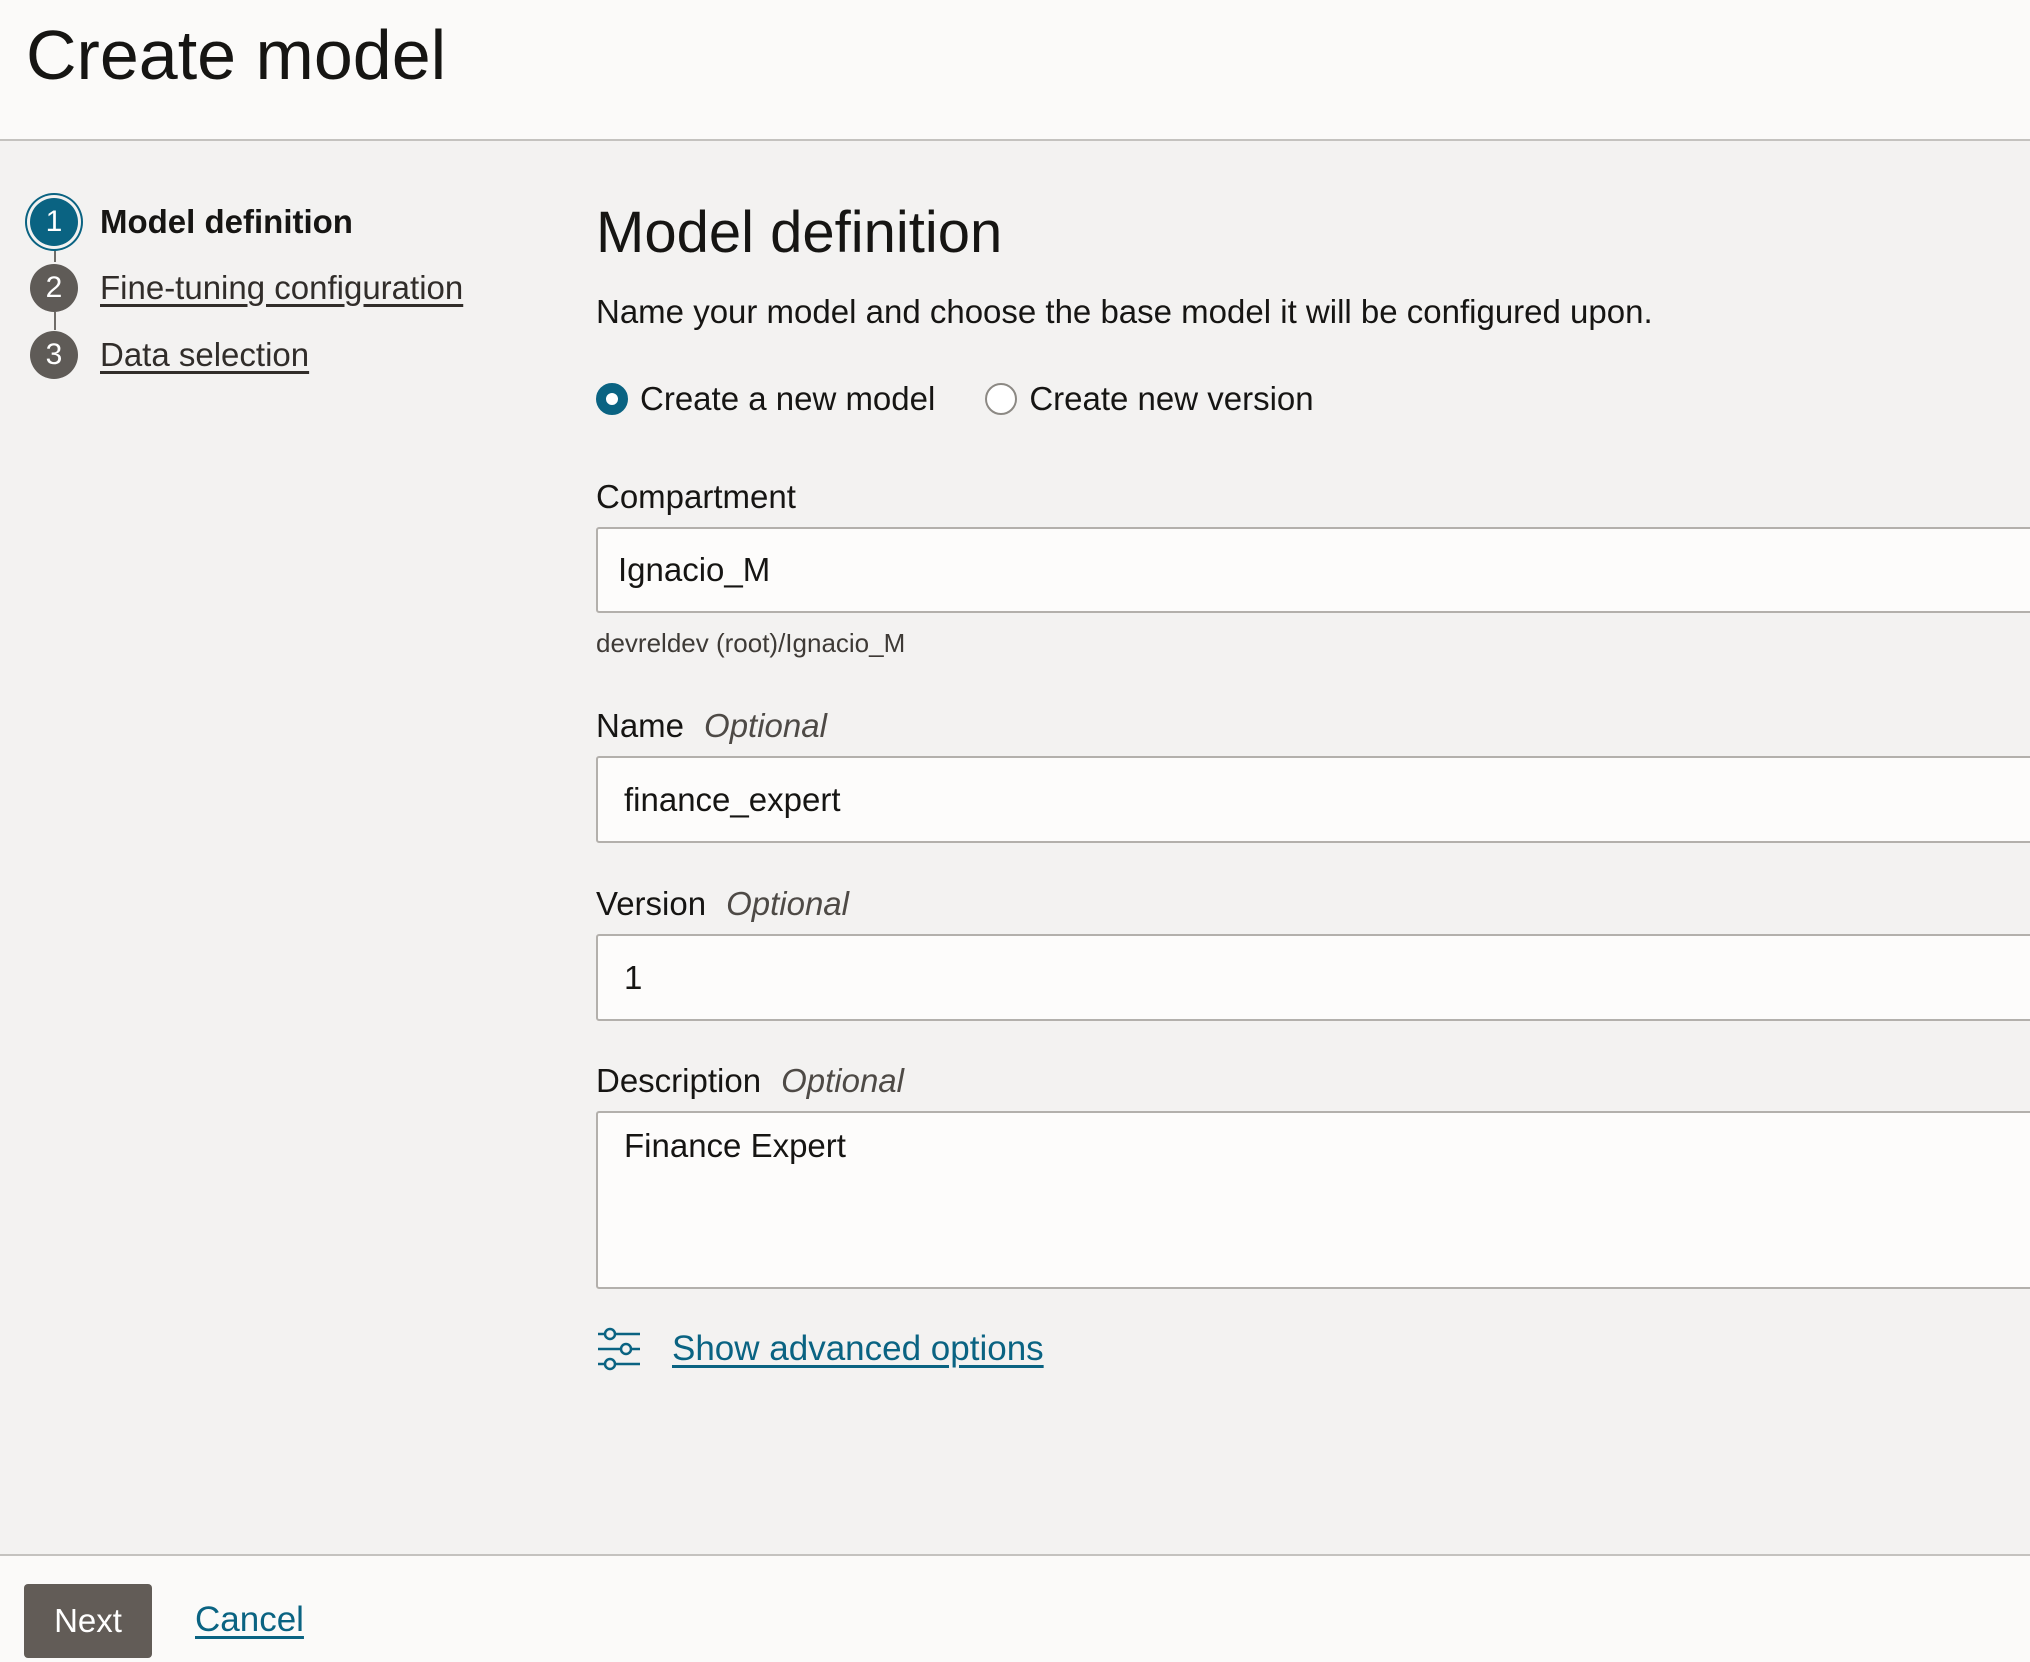 The height and width of the screenshot is (1662, 2030). I want to click on name-value: finance_expert, so click(732, 799).